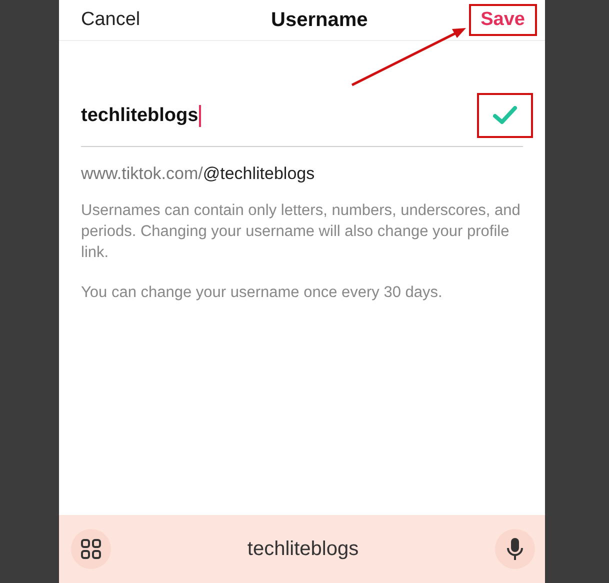  Describe the element at coordinates (262, 293) in the screenshot. I see `help-text: You can change your username once every 30 days.` at that location.